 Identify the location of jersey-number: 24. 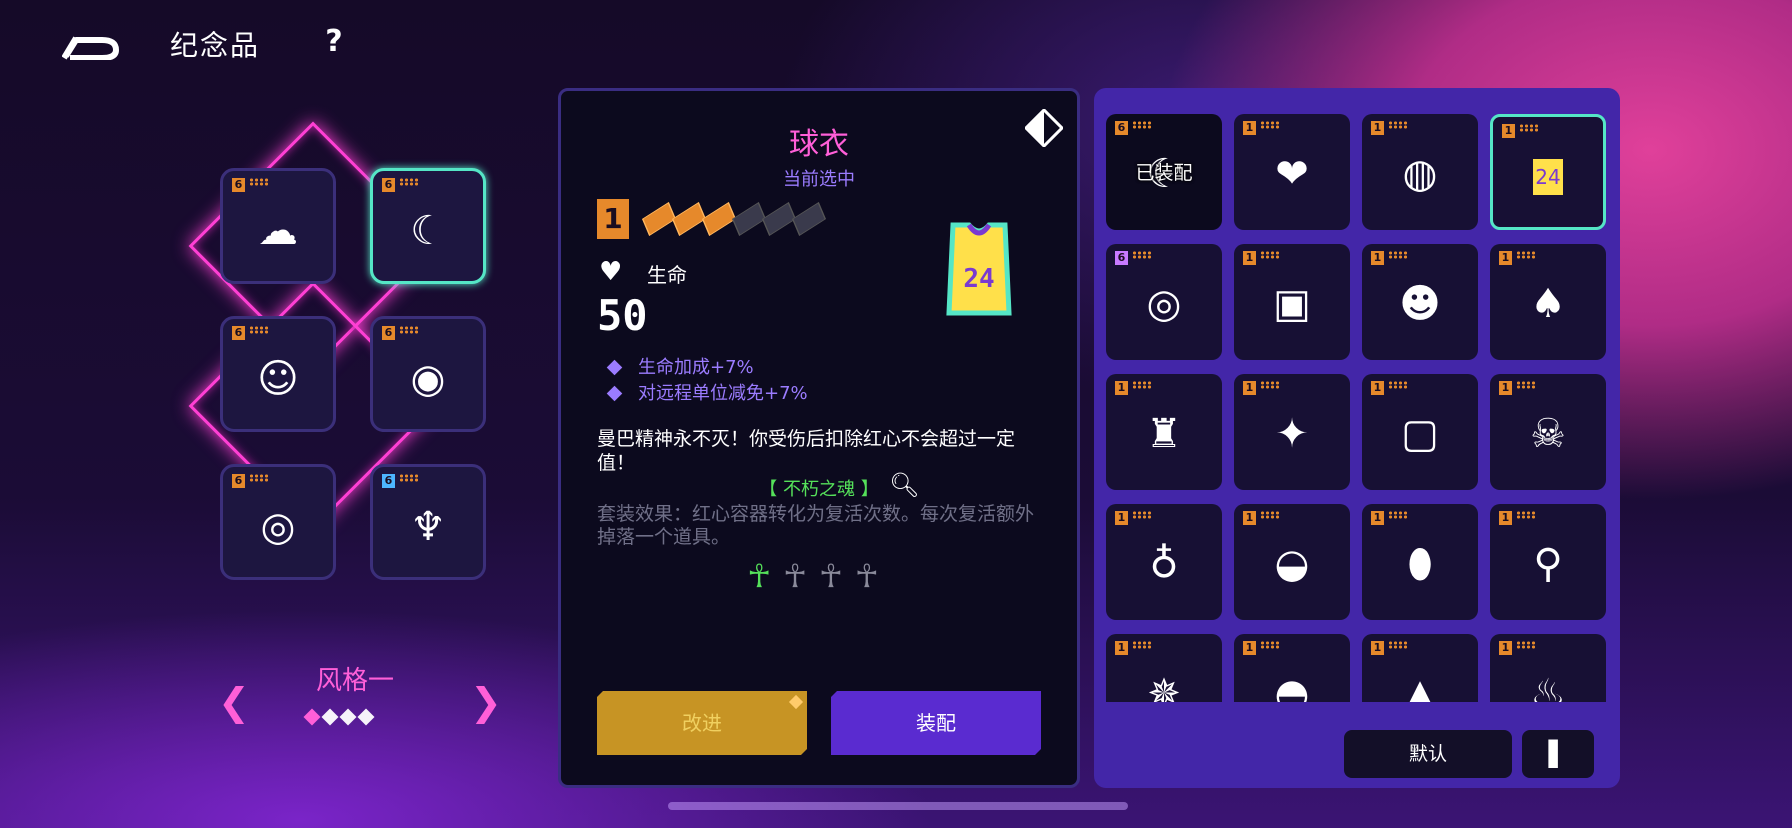
(978, 279).